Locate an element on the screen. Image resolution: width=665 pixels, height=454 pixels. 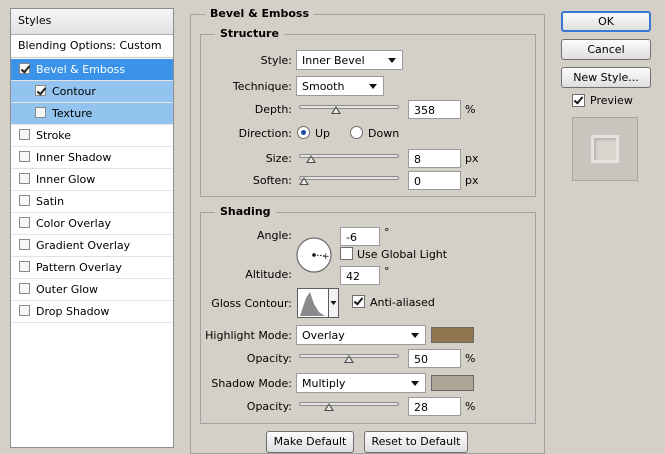
highlight-color-swatch is located at coordinates (452, 335).